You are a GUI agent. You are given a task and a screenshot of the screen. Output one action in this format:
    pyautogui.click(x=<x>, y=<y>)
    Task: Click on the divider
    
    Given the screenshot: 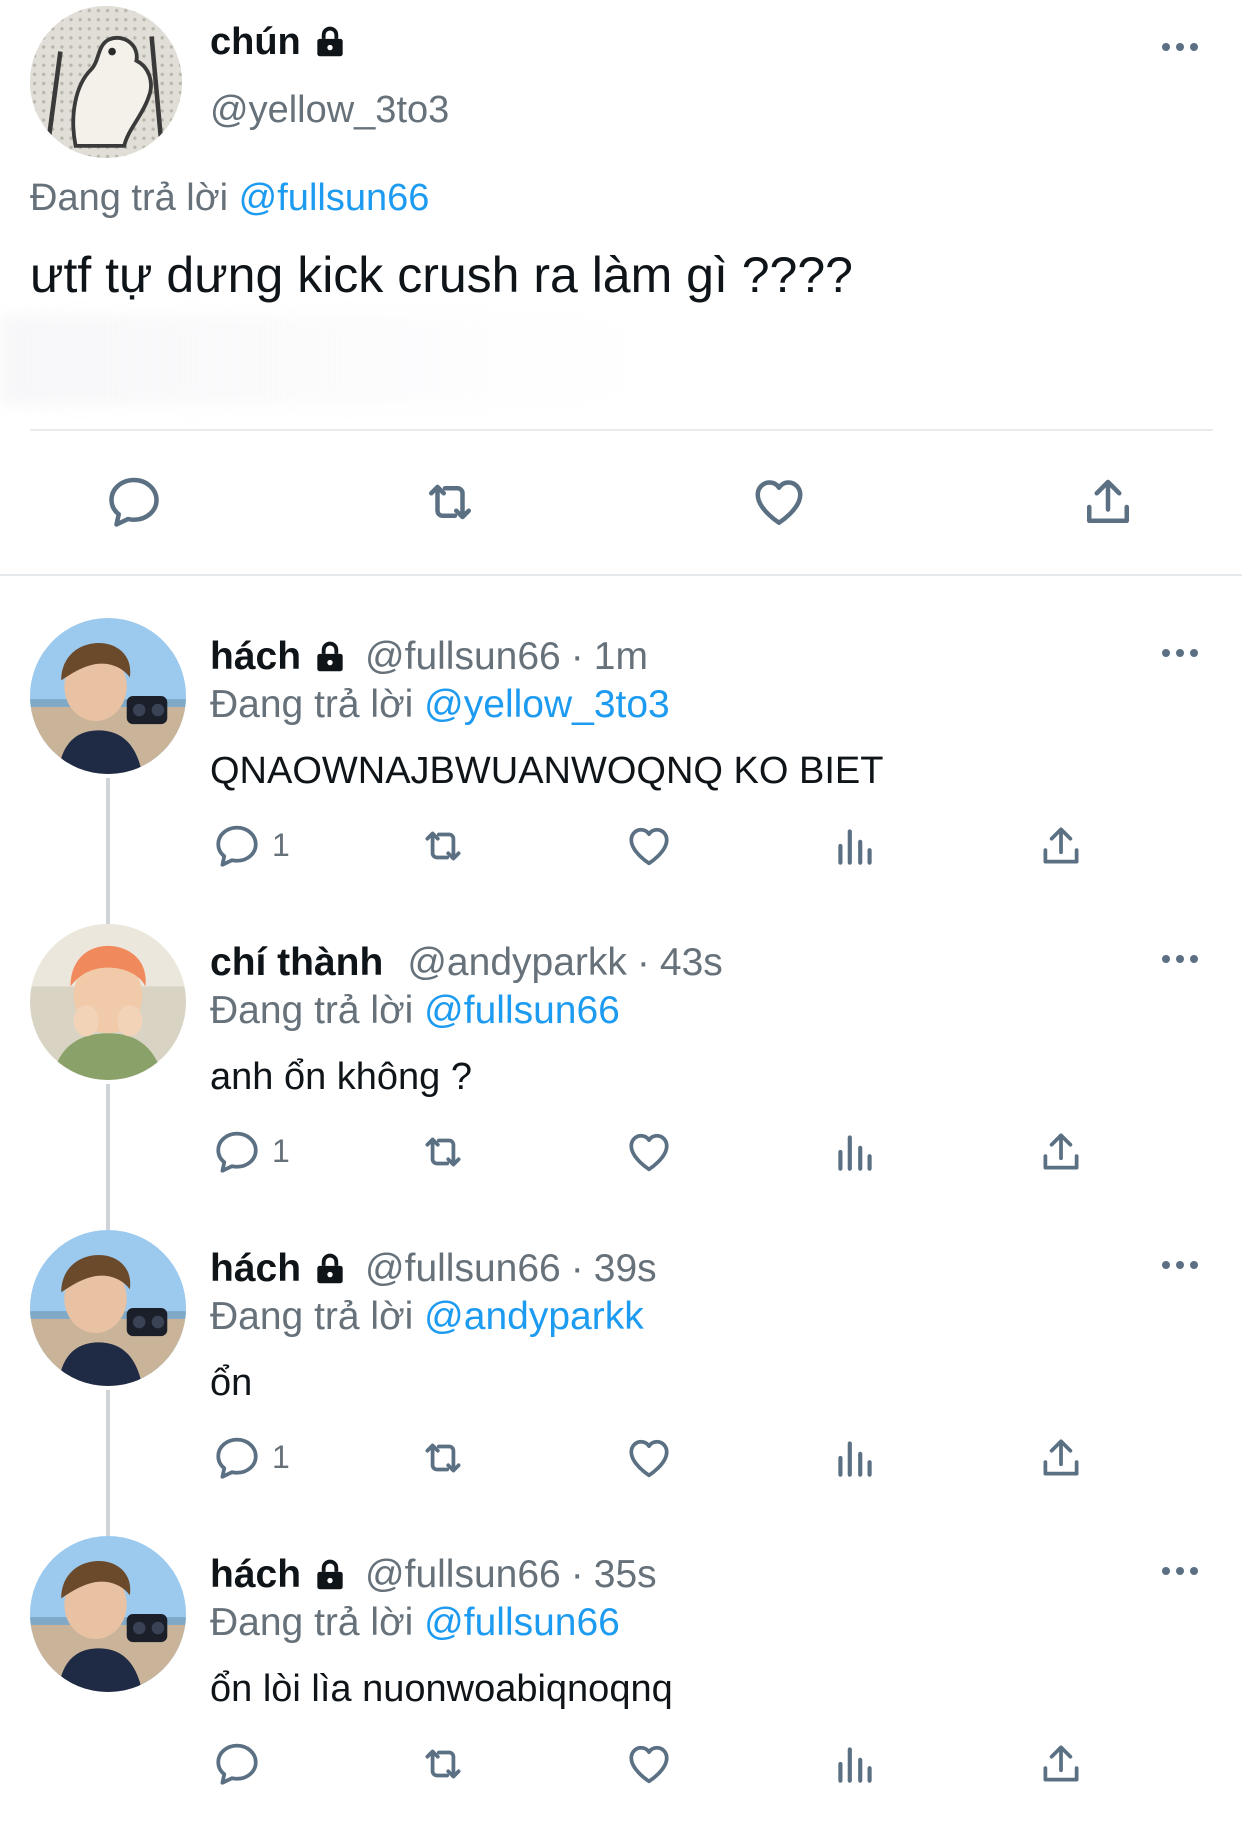 What is the action you would take?
    pyautogui.click(x=621, y=430)
    